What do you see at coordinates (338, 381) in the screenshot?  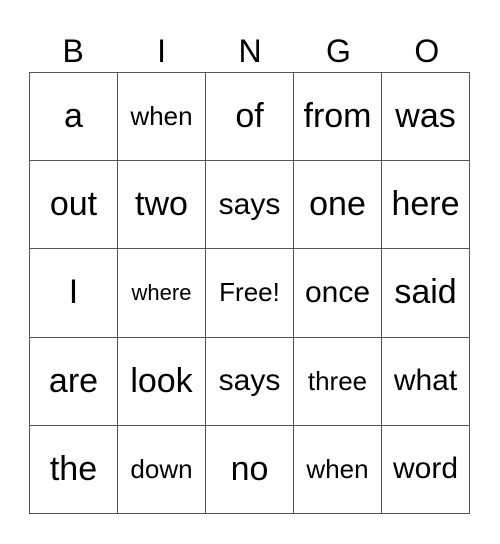 I see `bingo-cell: three` at bounding box center [338, 381].